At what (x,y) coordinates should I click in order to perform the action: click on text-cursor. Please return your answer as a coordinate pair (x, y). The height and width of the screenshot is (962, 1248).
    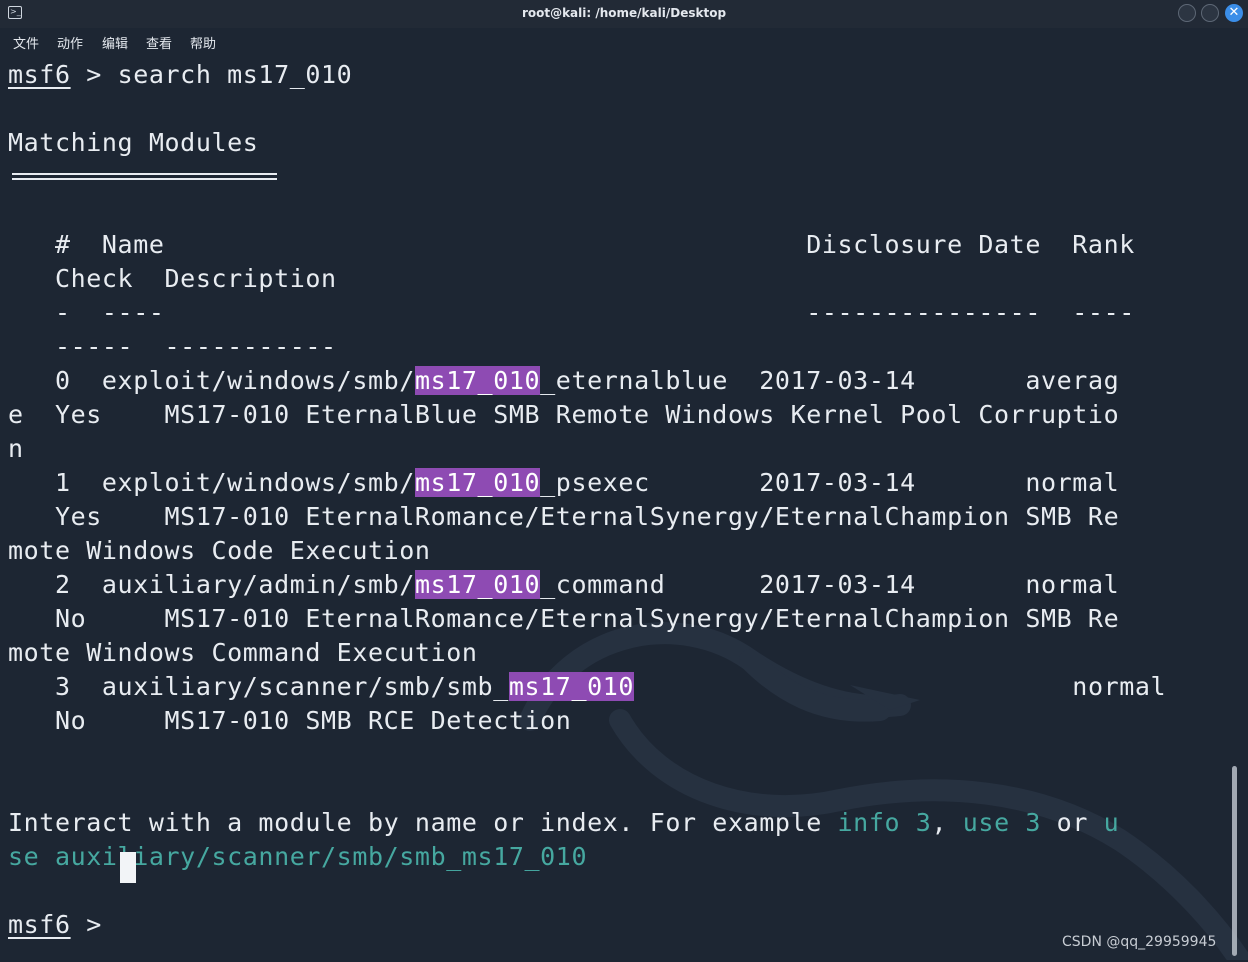
    Looking at the image, I should click on (128, 867).